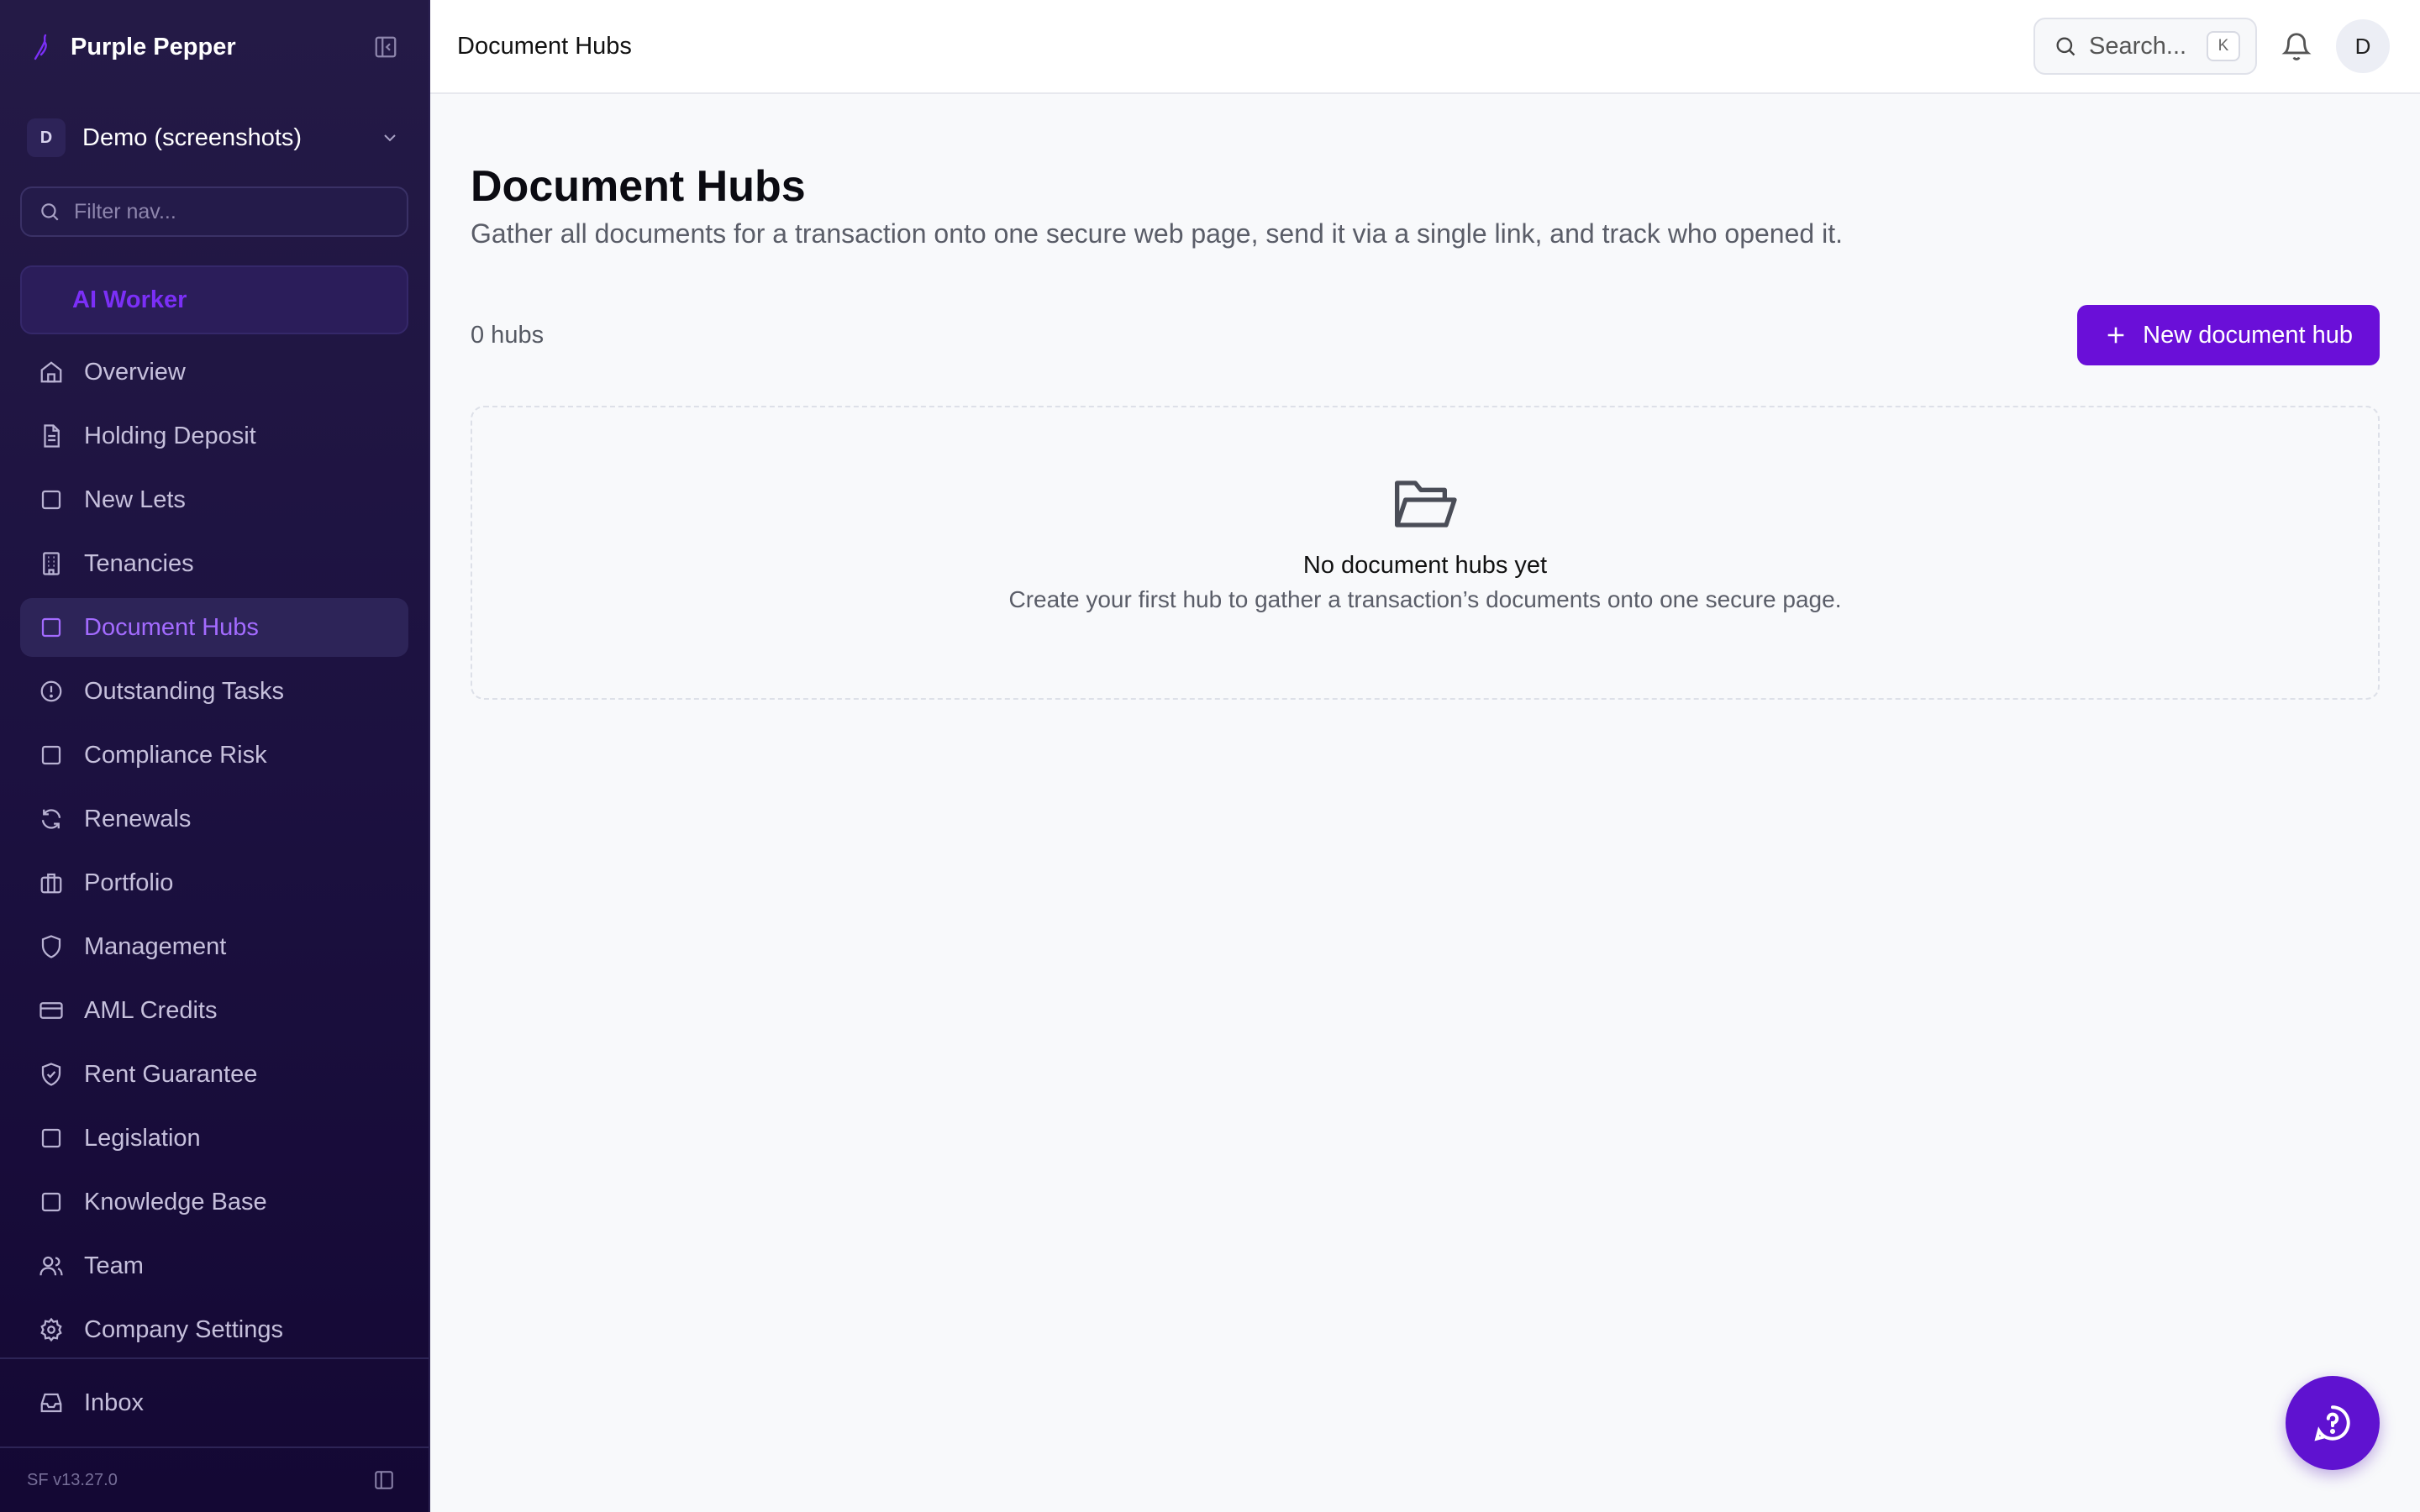  What do you see at coordinates (214, 1265) in the screenshot?
I see `sidebar-item-team: Team` at bounding box center [214, 1265].